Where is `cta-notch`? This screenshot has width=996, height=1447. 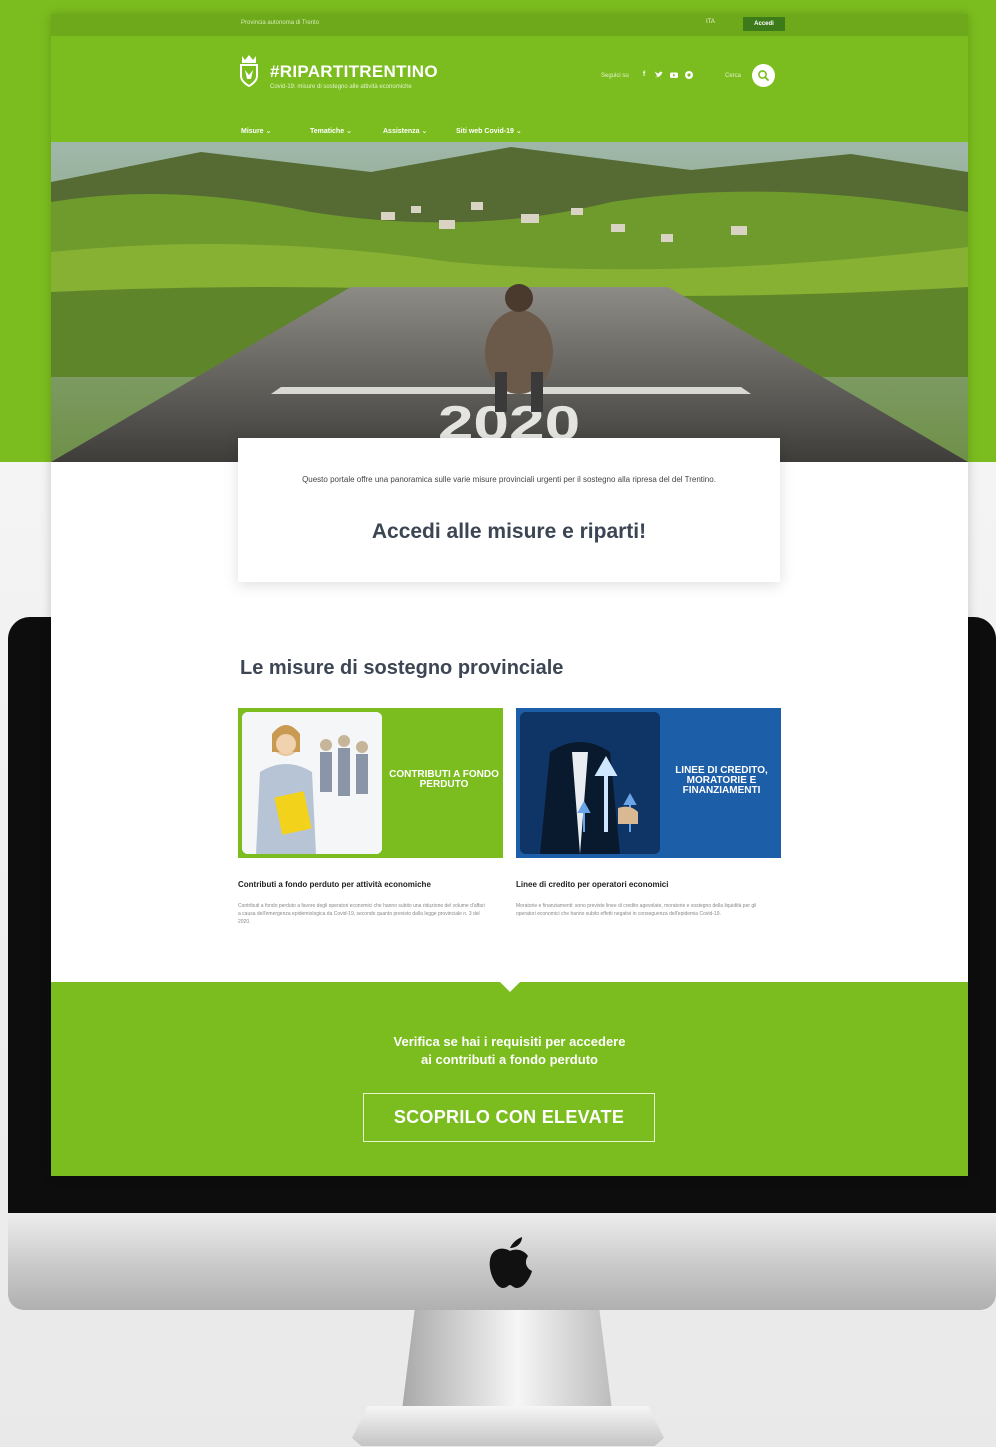
cta-notch is located at coordinates (510, 986).